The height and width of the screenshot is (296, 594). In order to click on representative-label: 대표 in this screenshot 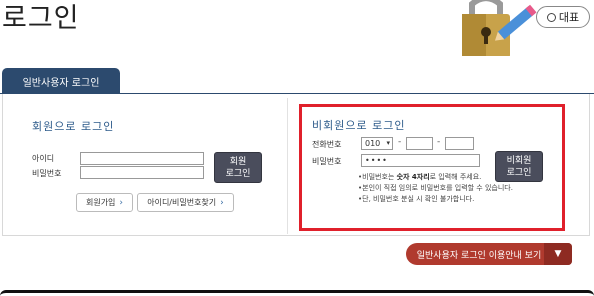, I will do `click(569, 17)`.